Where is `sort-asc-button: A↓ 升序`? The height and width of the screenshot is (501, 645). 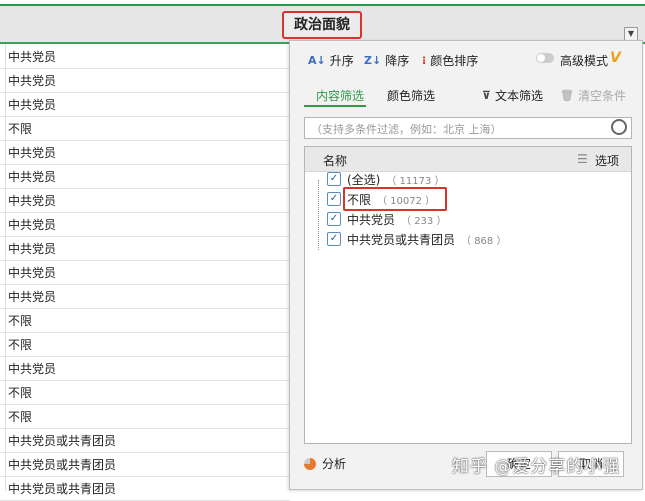
sort-asc-button: A↓ 升序 is located at coordinates (331, 60).